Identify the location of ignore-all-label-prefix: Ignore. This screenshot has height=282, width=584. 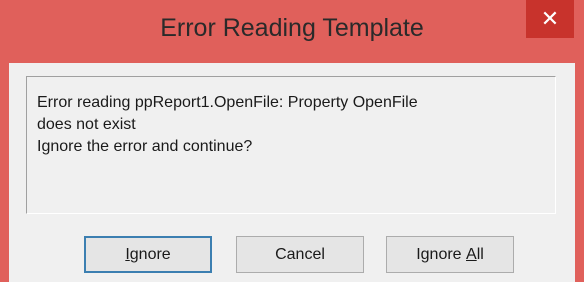
(441, 254).